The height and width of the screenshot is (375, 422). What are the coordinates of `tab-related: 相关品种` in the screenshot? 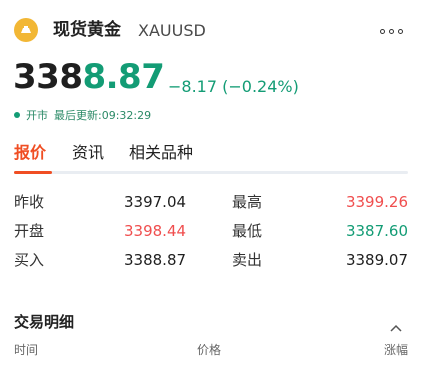 It's located at (161, 153).